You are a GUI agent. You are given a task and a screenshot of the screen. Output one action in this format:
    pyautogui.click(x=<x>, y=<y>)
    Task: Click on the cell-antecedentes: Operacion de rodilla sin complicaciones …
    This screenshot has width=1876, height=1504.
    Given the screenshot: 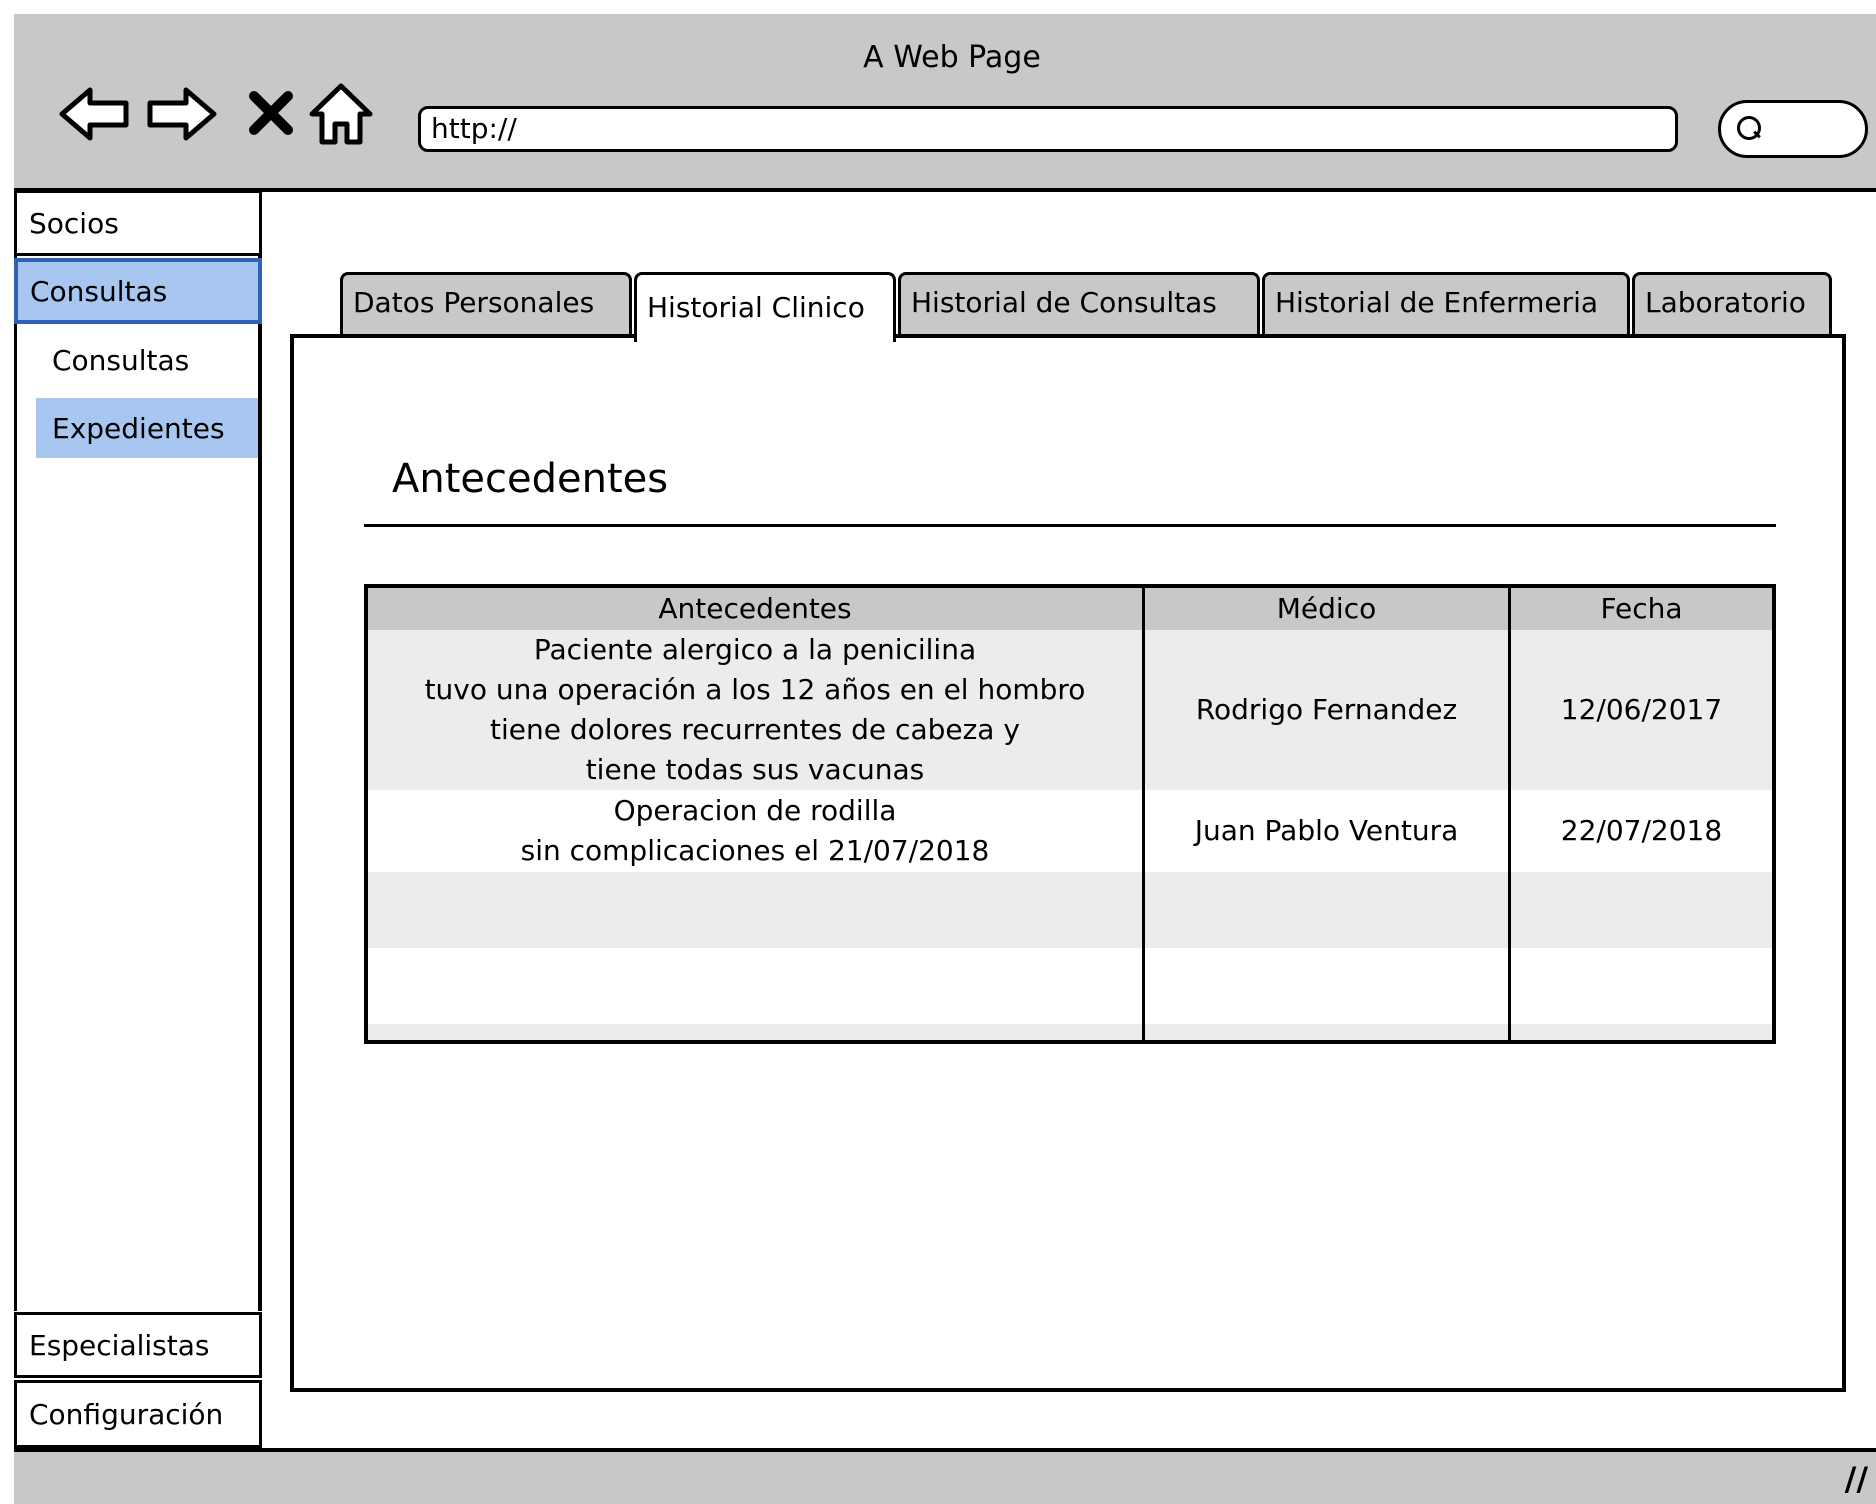 What is the action you would take?
    pyautogui.click(x=755, y=830)
    